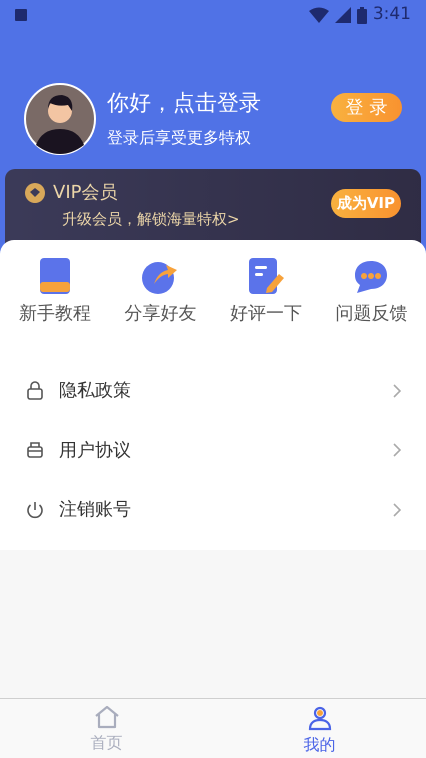 Image resolution: width=426 pixels, height=758 pixels. What do you see at coordinates (219, 510) in the screenshot?
I see `menu-item-label: 注销账号` at bounding box center [219, 510].